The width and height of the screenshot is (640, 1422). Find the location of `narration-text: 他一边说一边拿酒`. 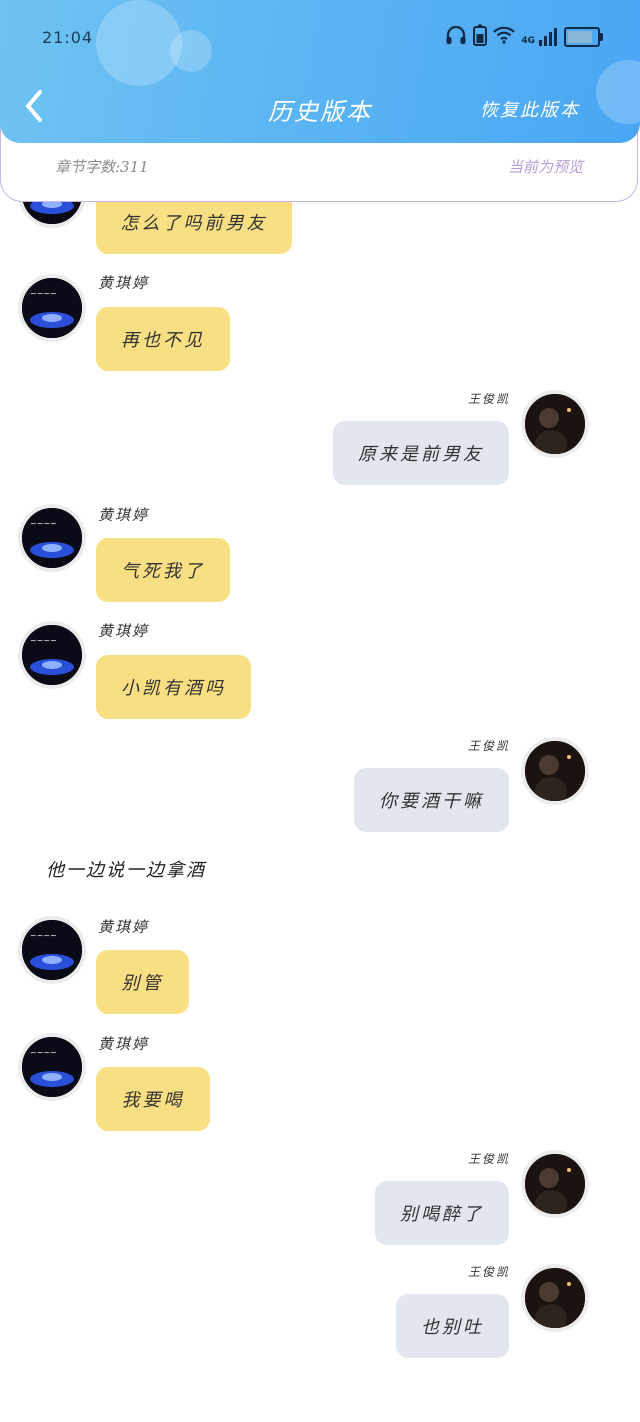

narration-text: 他一边说一边拿酒 is located at coordinates (126, 870).